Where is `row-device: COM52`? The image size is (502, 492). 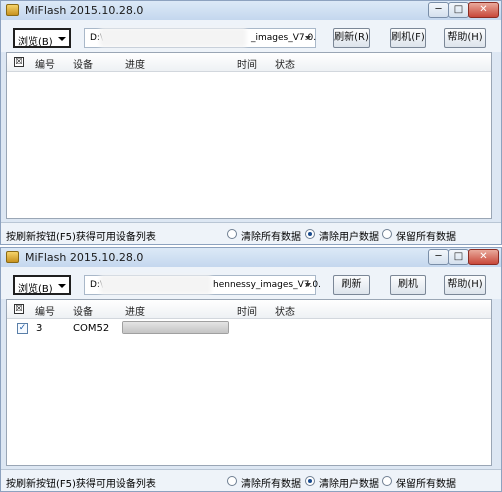
row-device: COM52 is located at coordinates (91, 328).